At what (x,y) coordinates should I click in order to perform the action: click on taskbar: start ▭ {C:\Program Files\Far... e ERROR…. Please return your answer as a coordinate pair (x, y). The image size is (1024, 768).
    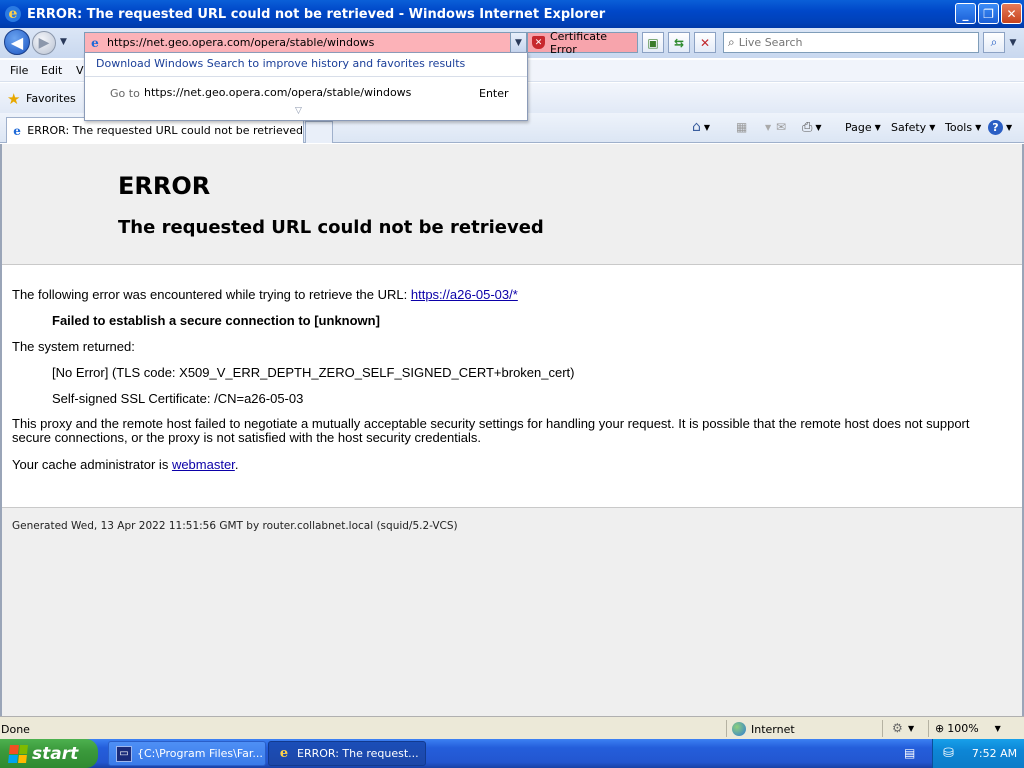
    Looking at the image, I should click on (512, 753).